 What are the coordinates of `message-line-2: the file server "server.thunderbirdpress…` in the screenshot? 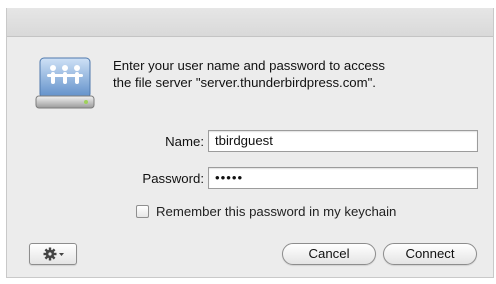 It's located at (244, 82).